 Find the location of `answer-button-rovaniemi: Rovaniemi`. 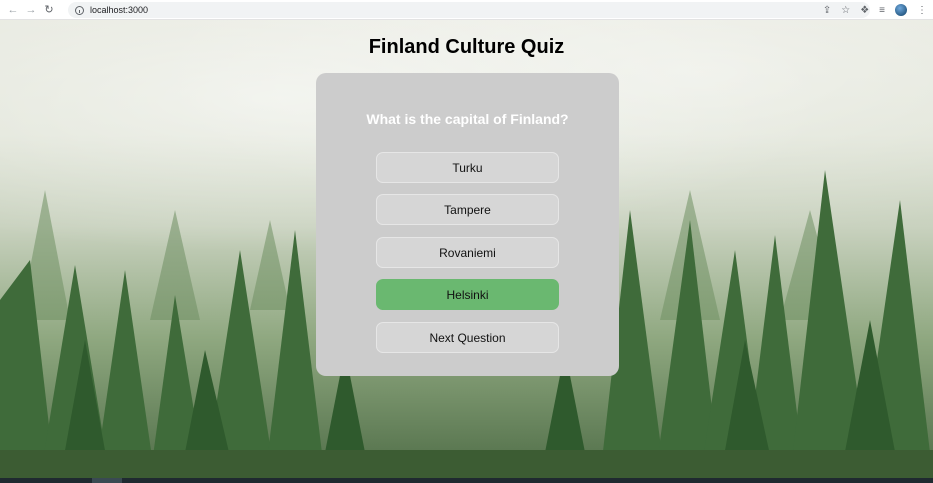

answer-button-rovaniemi: Rovaniemi is located at coordinates (467, 252).